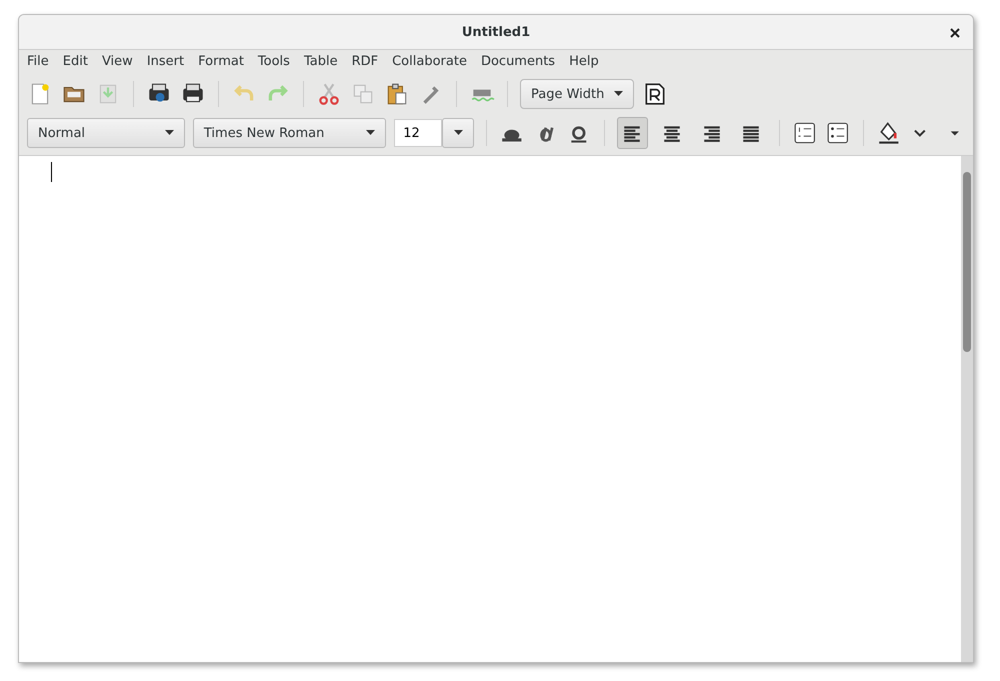 Image resolution: width=1000 pixels, height=681 pixels. What do you see at coordinates (365, 61) in the screenshot?
I see `menu-item: RDF` at bounding box center [365, 61].